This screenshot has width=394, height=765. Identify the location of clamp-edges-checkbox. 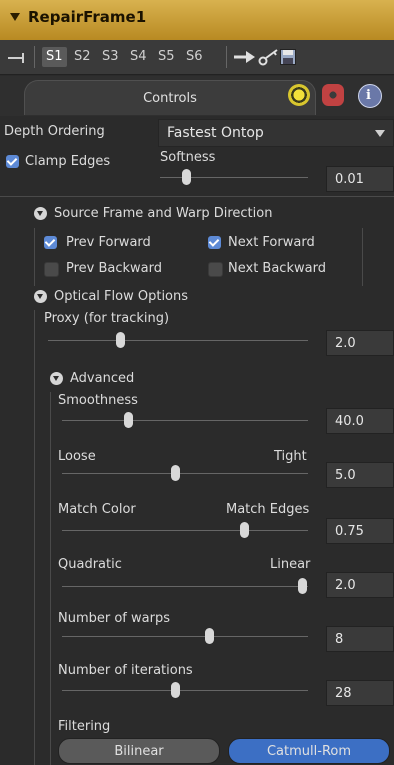
(12, 161).